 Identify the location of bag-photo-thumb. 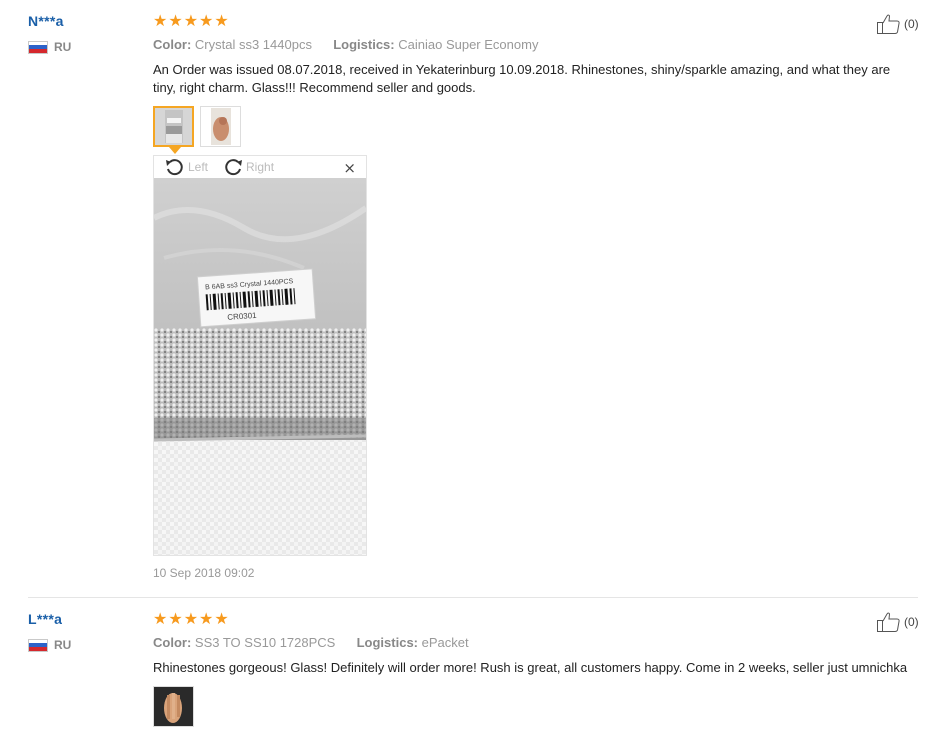
(173, 126).